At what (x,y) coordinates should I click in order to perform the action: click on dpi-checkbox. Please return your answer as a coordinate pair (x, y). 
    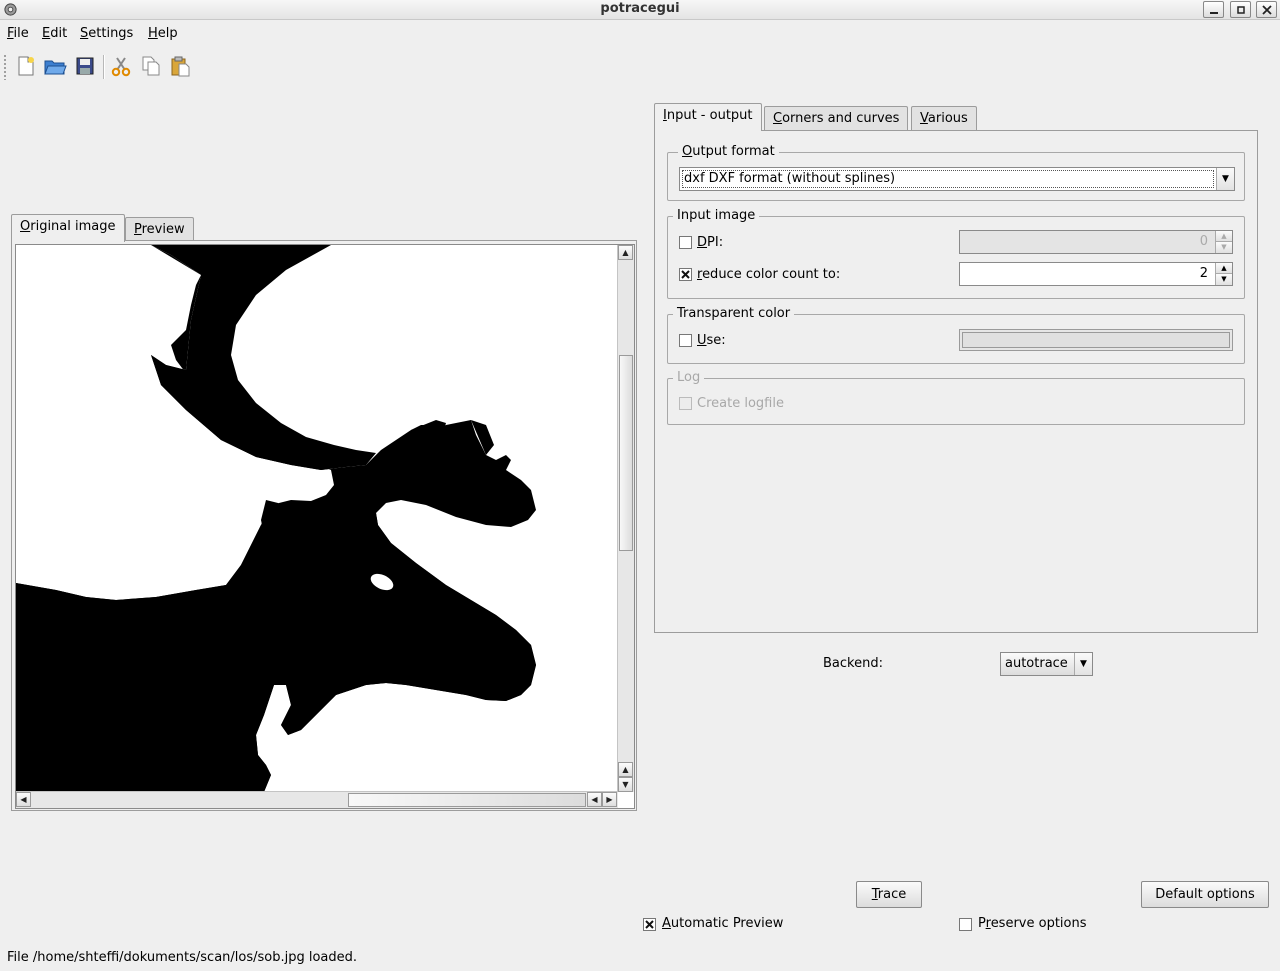
    Looking at the image, I should click on (685, 242).